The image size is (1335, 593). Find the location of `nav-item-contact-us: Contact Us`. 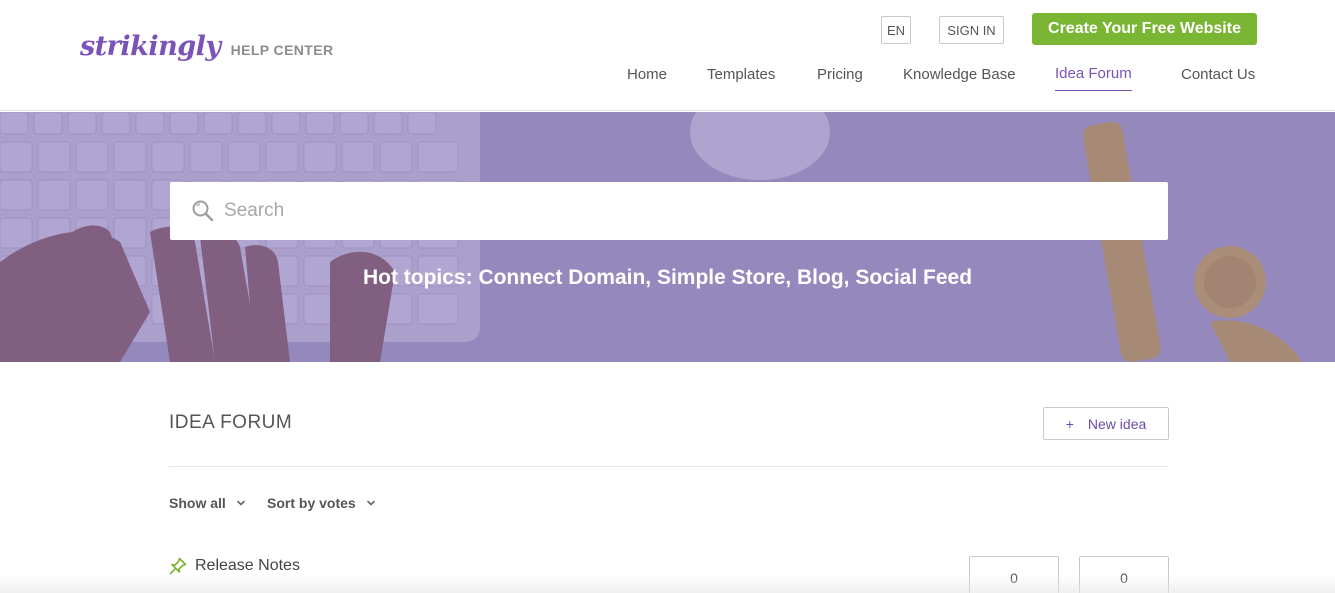

nav-item-contact-us: Contact Us is located at coordinates (1218, 74).